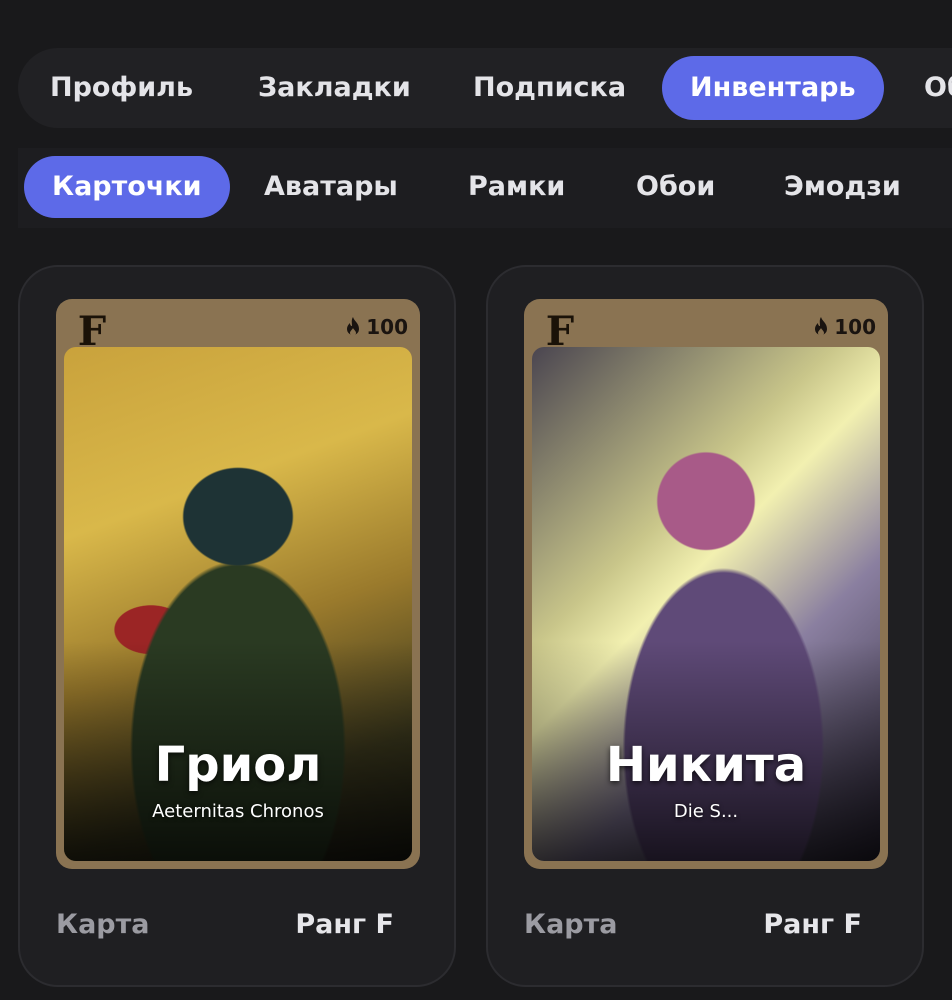  I want to click on tab-bookmarks: Закладки, so click(334, 88).